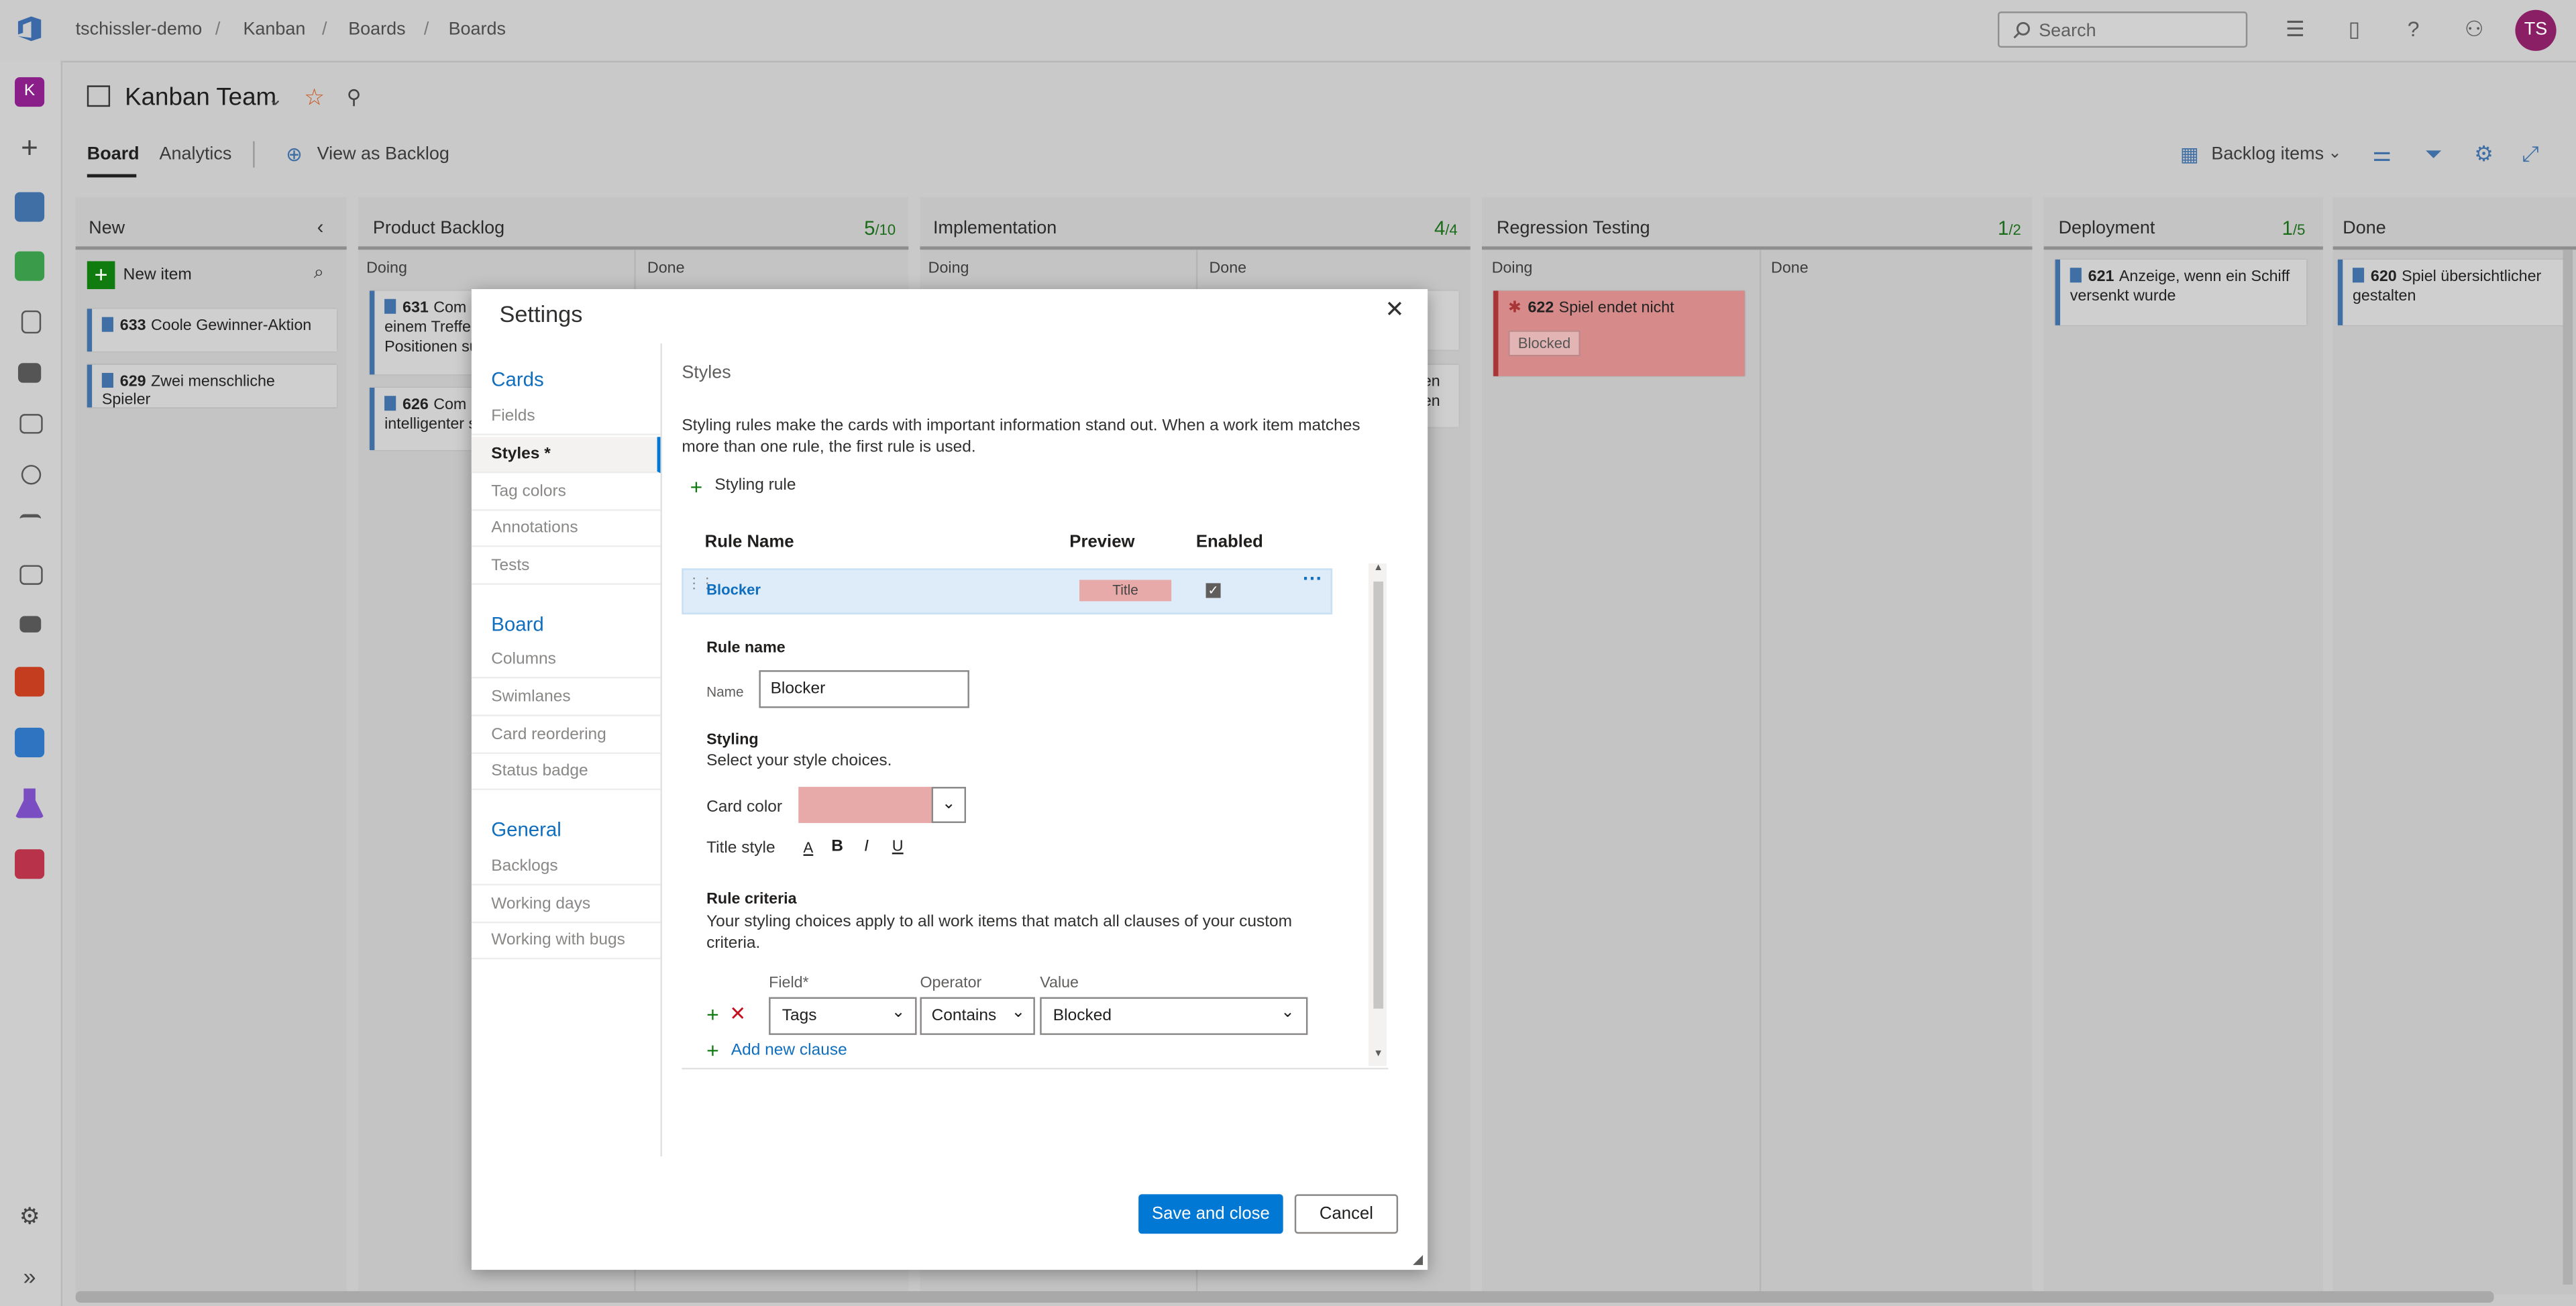 This screenshot has height=1306, width=2576. I want to click on bold-button: B, so click(837, 847).